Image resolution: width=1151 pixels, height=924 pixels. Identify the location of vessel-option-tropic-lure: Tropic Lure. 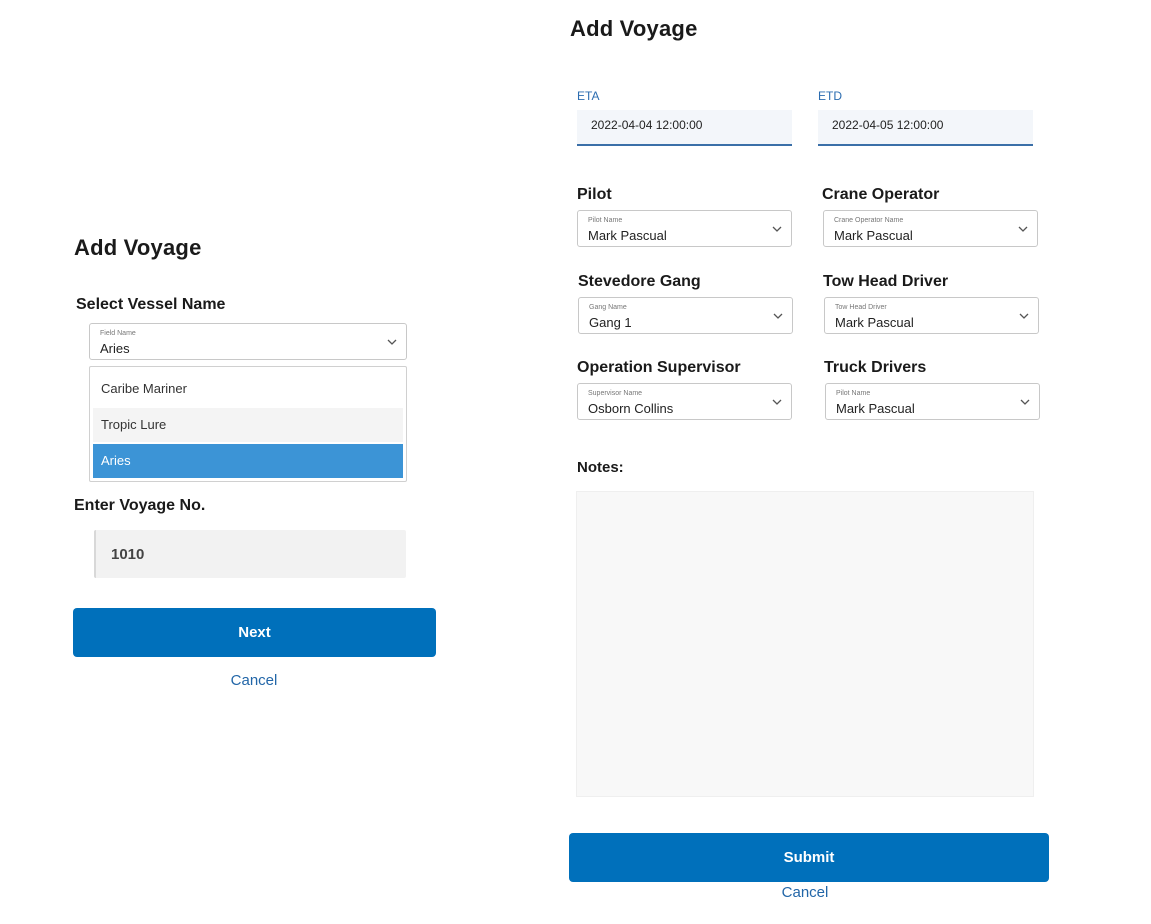
(248, 425).